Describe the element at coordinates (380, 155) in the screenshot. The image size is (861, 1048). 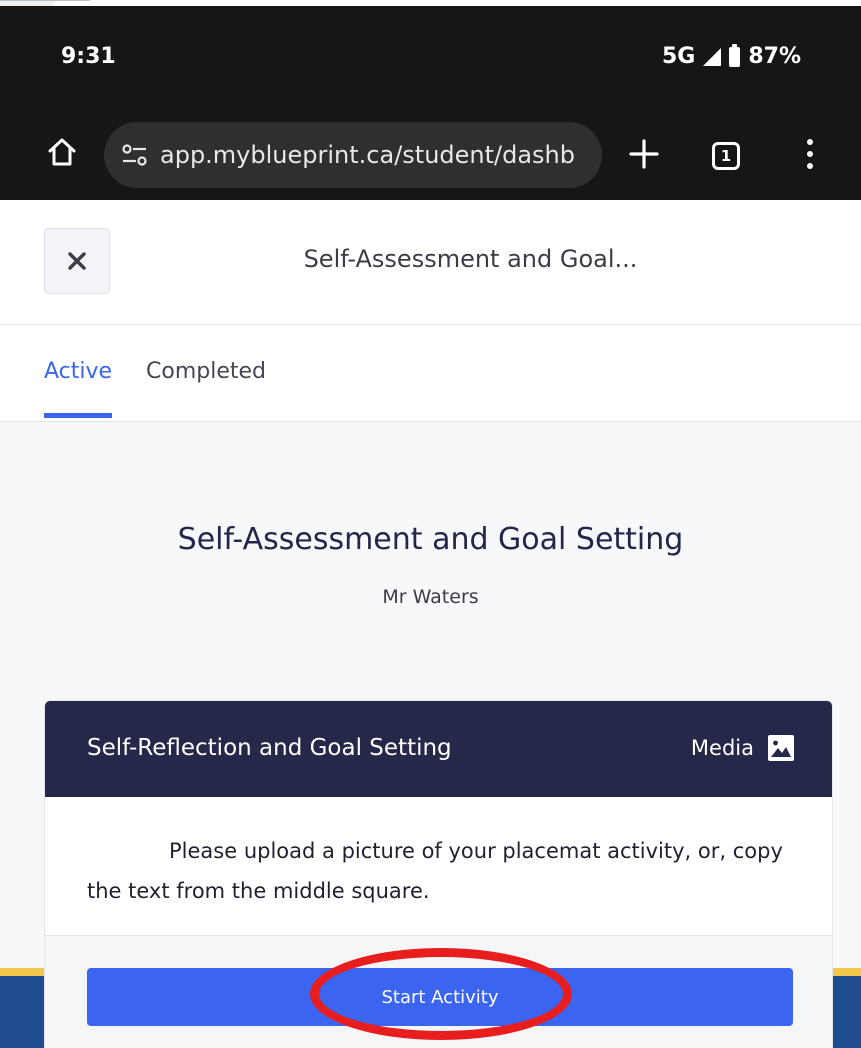
I see `url-text: app.myblueprint.ca/student/dashb` at that location.